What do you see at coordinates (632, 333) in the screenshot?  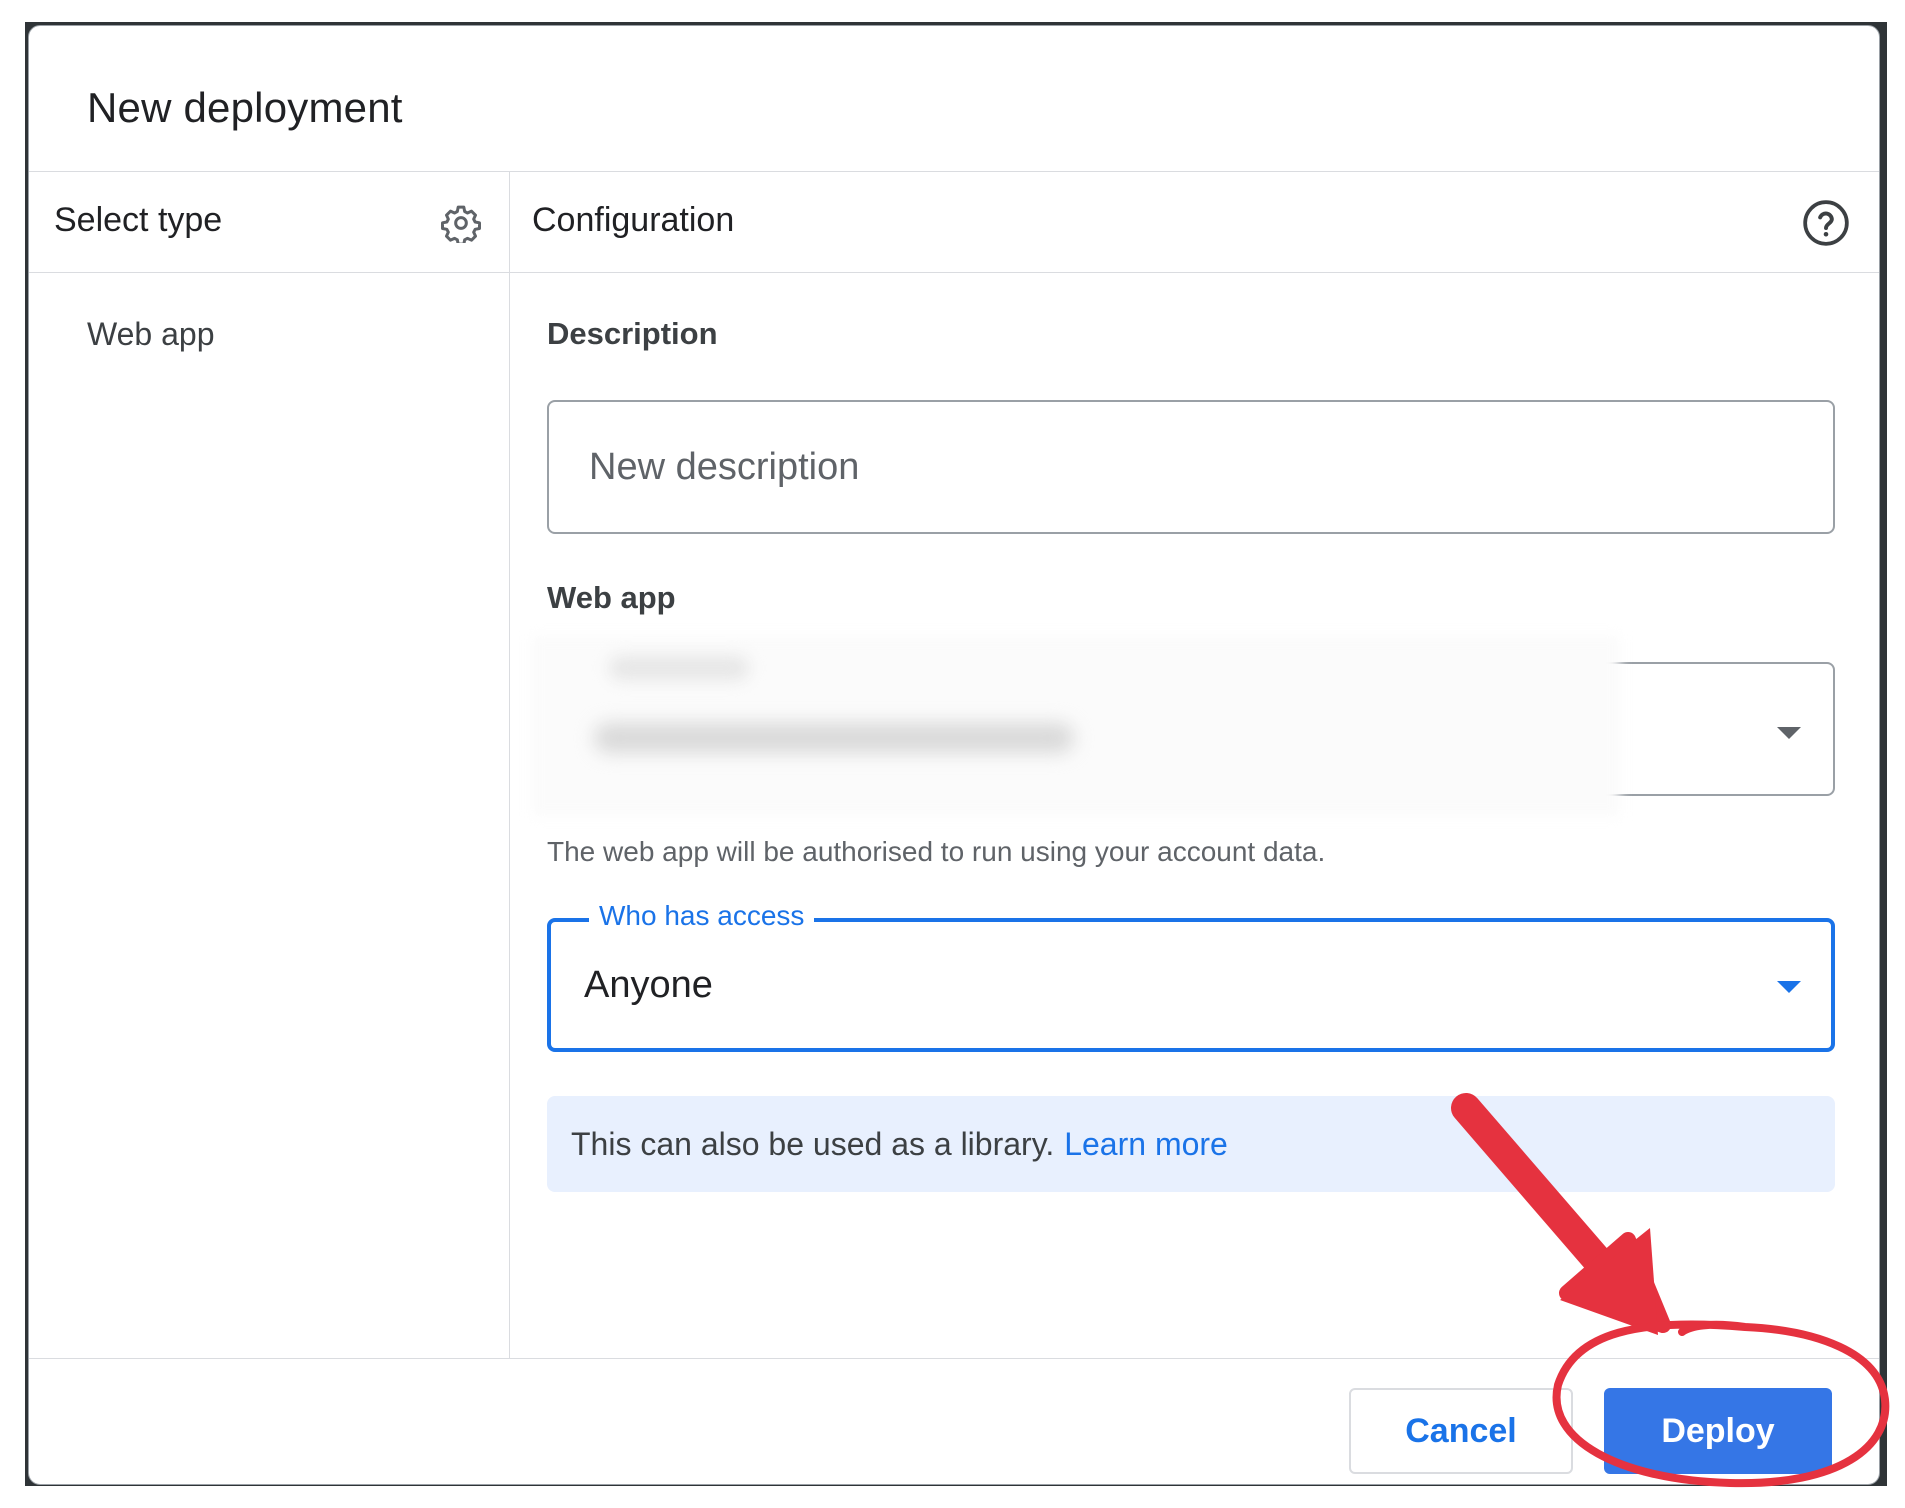 I see `description-label: Description` at bounding box center [632, 333].